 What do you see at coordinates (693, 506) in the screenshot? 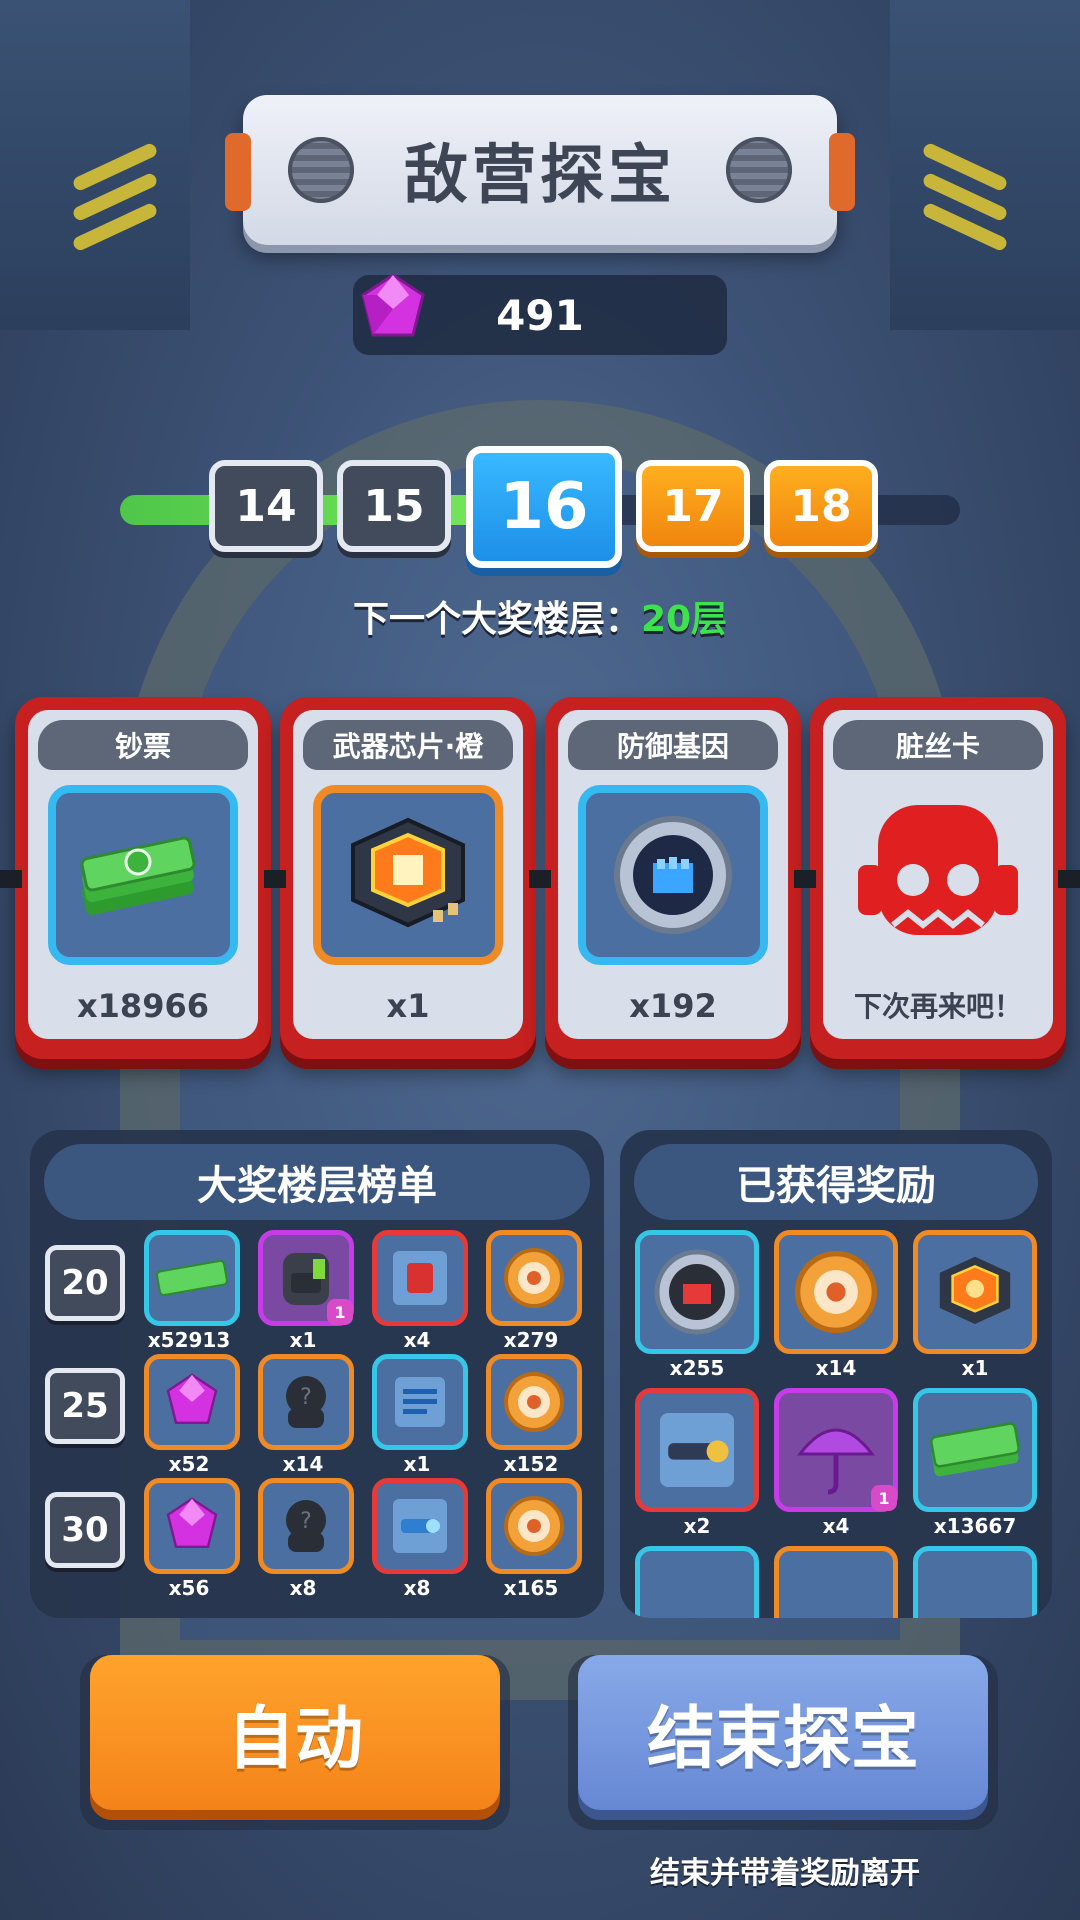
I see `floor-17: 17` at bounding box center [693, 506].